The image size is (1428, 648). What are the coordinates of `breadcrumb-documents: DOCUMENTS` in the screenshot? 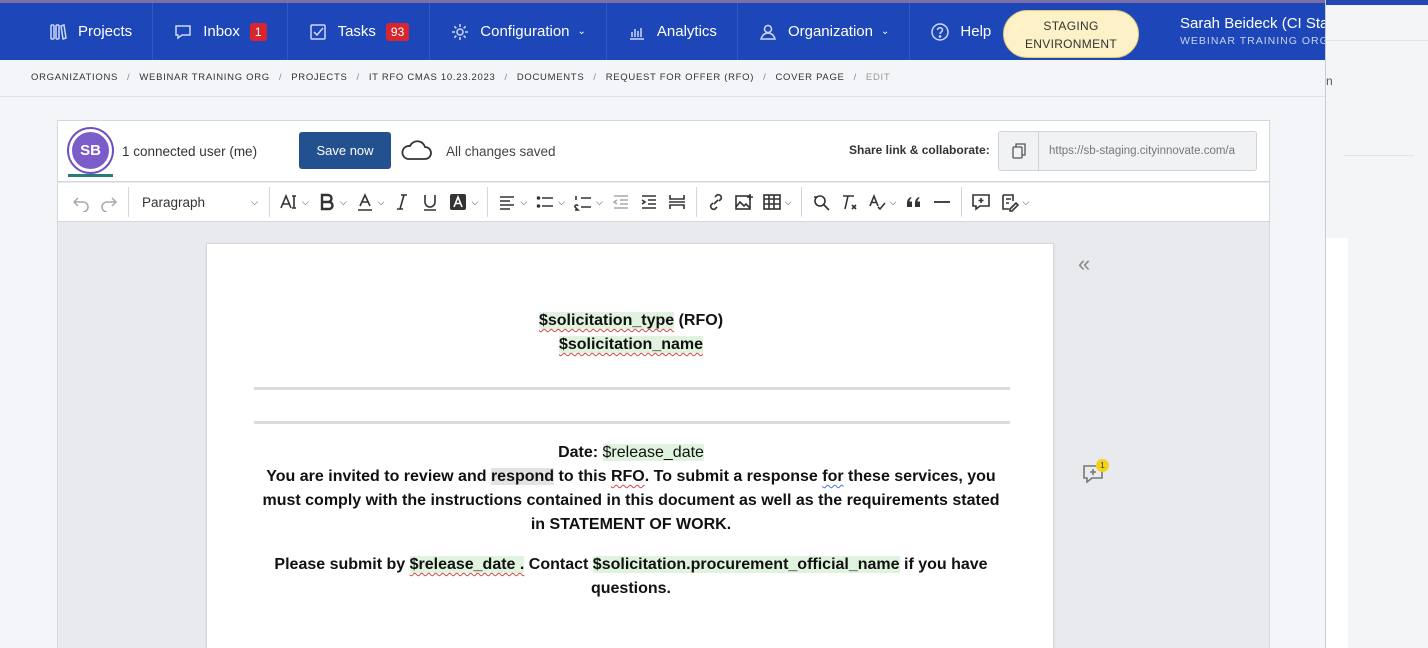 It's located at (551, 77).